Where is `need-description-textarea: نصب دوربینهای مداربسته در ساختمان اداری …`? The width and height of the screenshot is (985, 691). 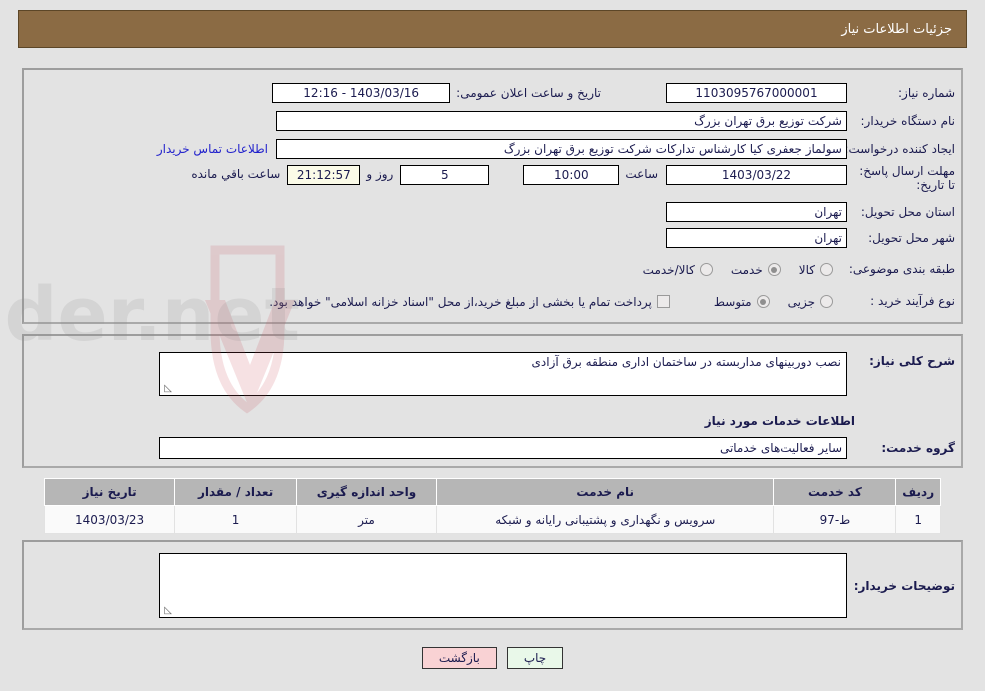
need-description-textarea: نصب دوربینهای مداربسته در ساختمان اداری … is located at coordinates (503, 374).